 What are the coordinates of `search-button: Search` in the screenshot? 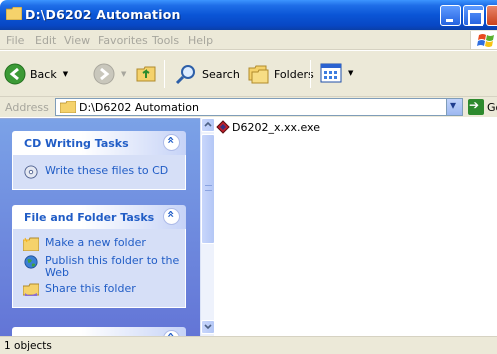 It's located at (207, 74).